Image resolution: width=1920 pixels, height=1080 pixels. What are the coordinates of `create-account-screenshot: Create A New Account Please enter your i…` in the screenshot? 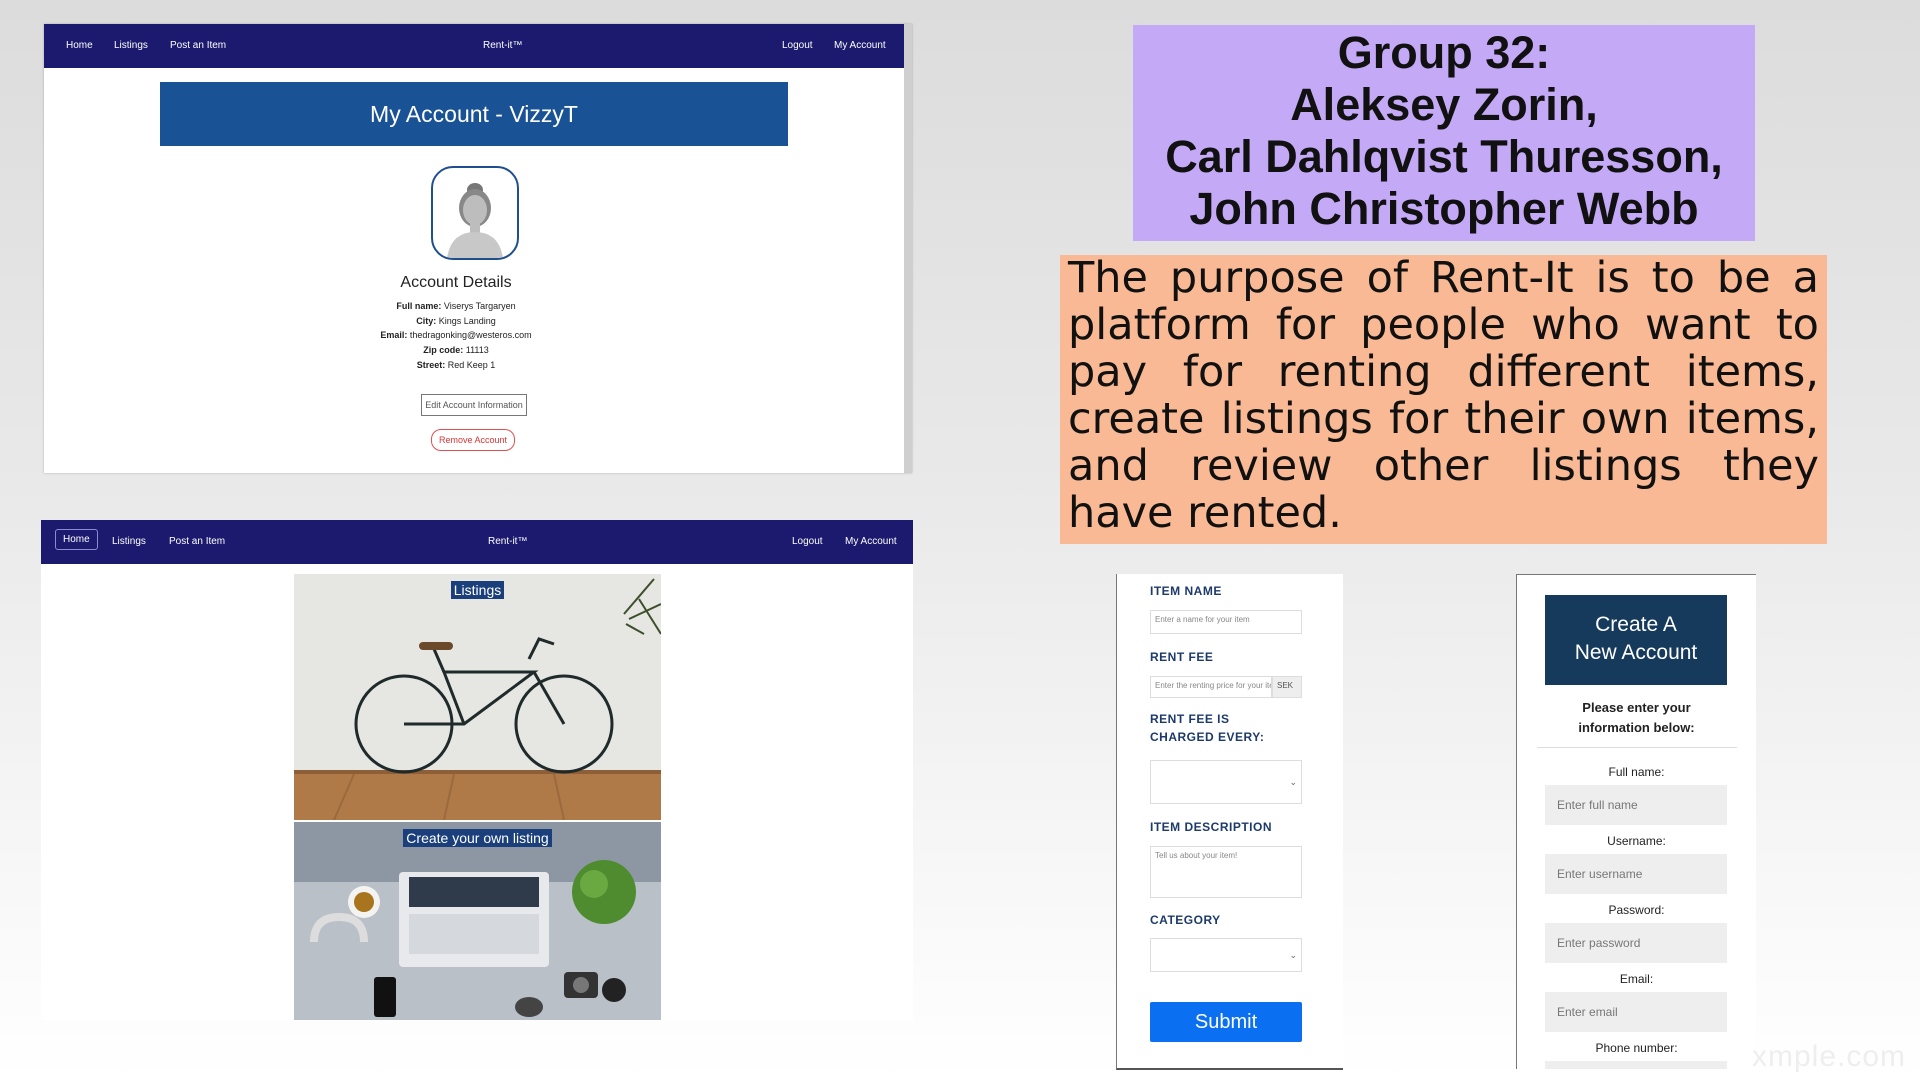 It's located at (1636, 821).